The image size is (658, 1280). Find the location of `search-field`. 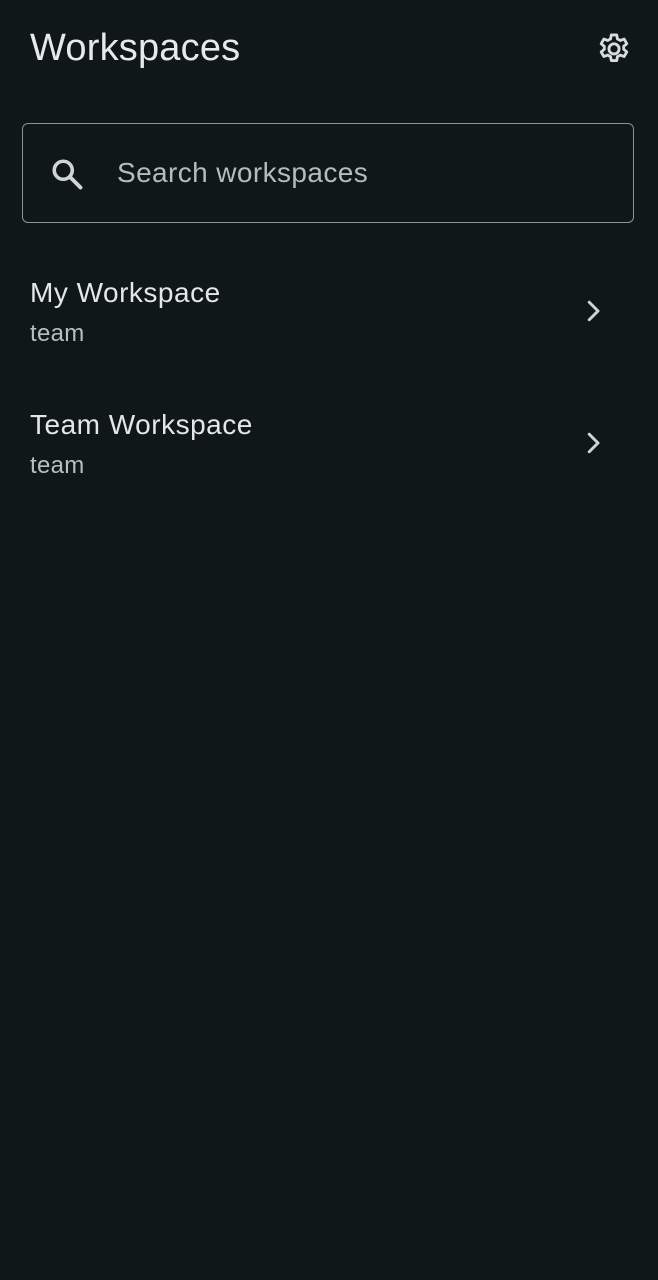

search-field is located at coordinates (328, 173).